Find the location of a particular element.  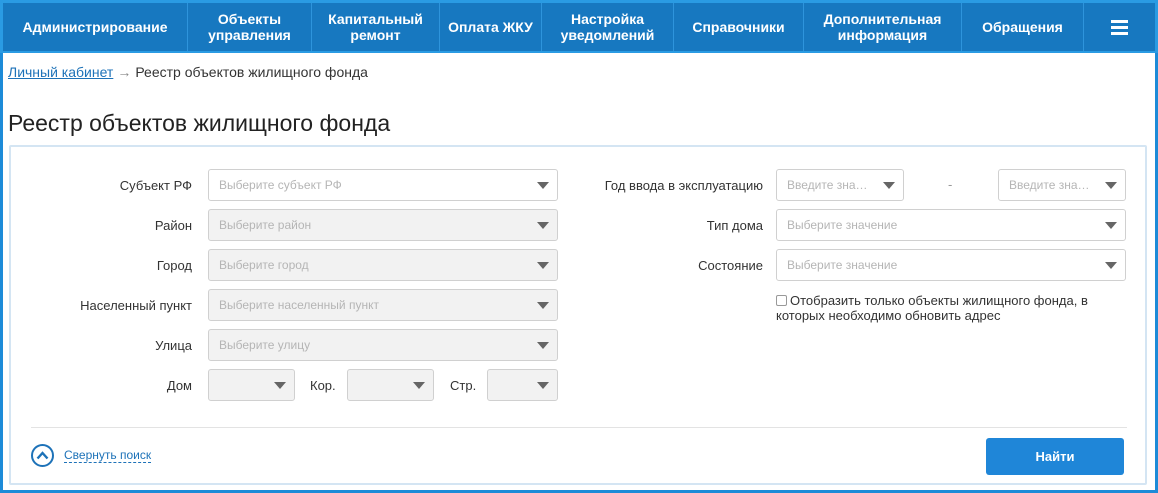

page-title: Реестр объектов жилищного фонда is located at coordinates (199, 123).